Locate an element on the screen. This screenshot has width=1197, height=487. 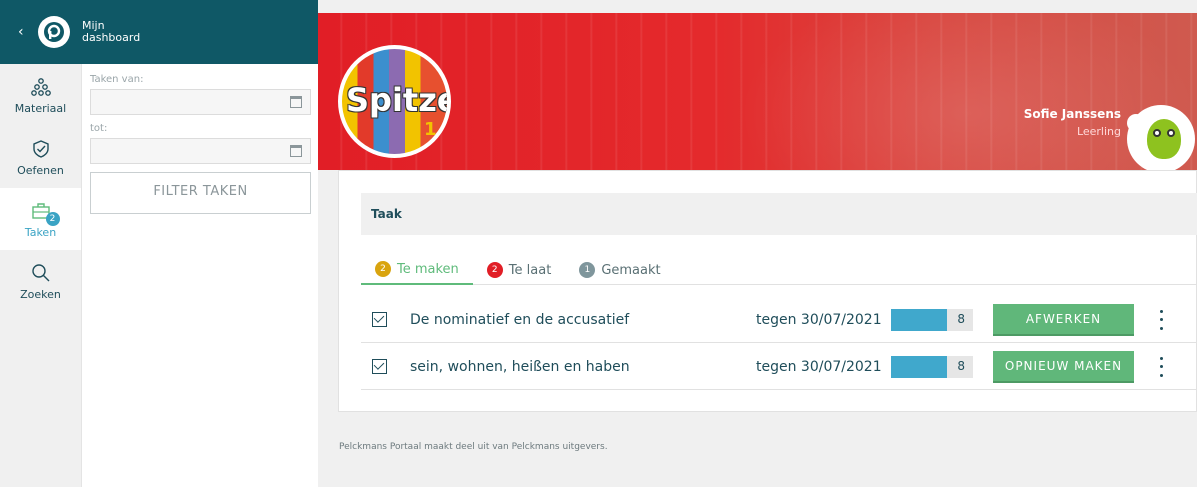
course-logo-artwork: Spitze 1 is located at coordinates (394, 101).